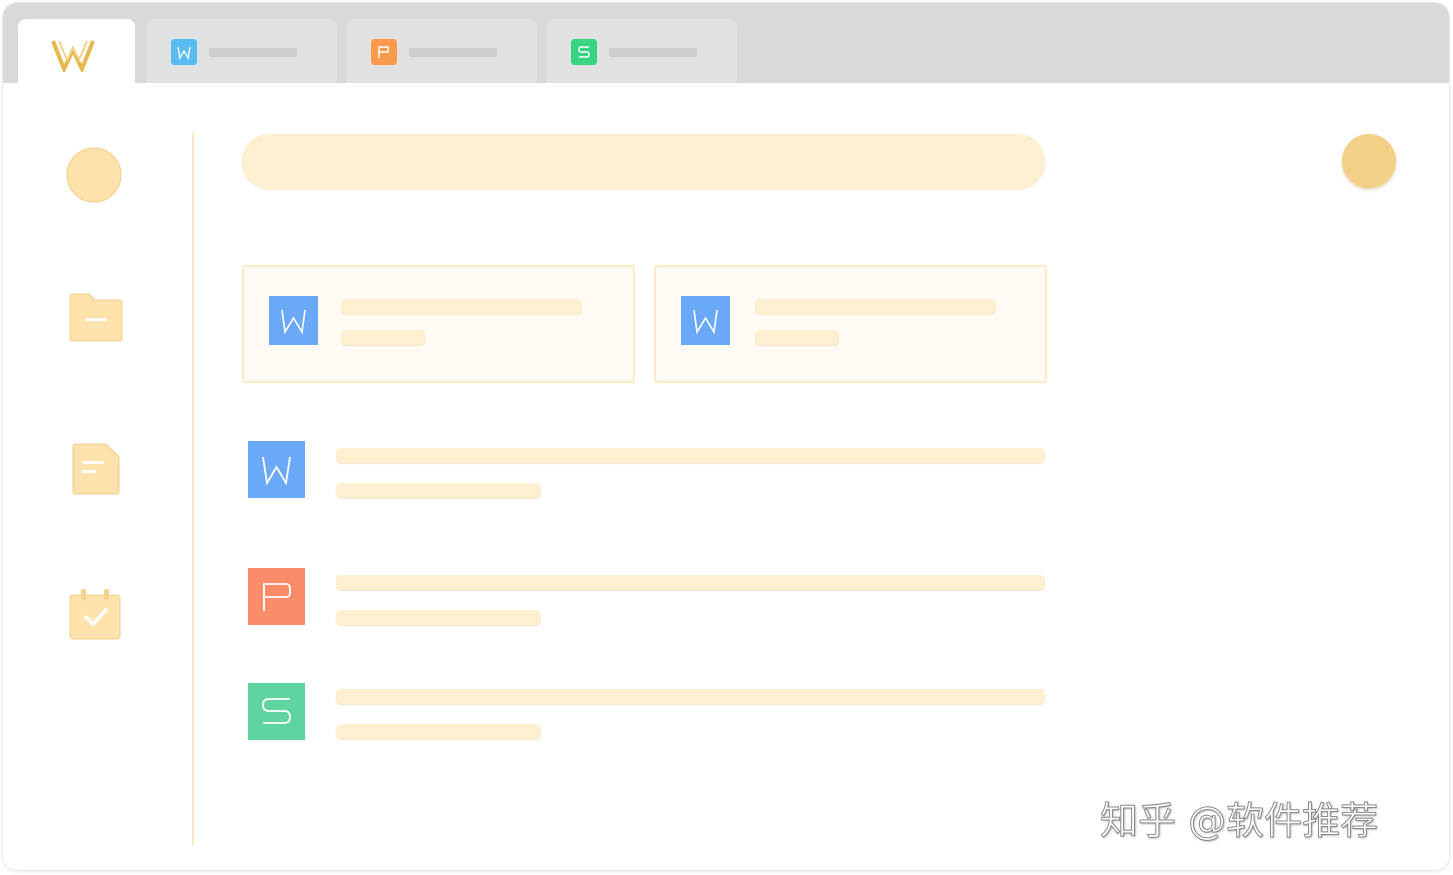 The image size is (1453, 875). Describe the element at coordinates (95, 614) in the screenshot. I see `calendar-check-icon` at that location.